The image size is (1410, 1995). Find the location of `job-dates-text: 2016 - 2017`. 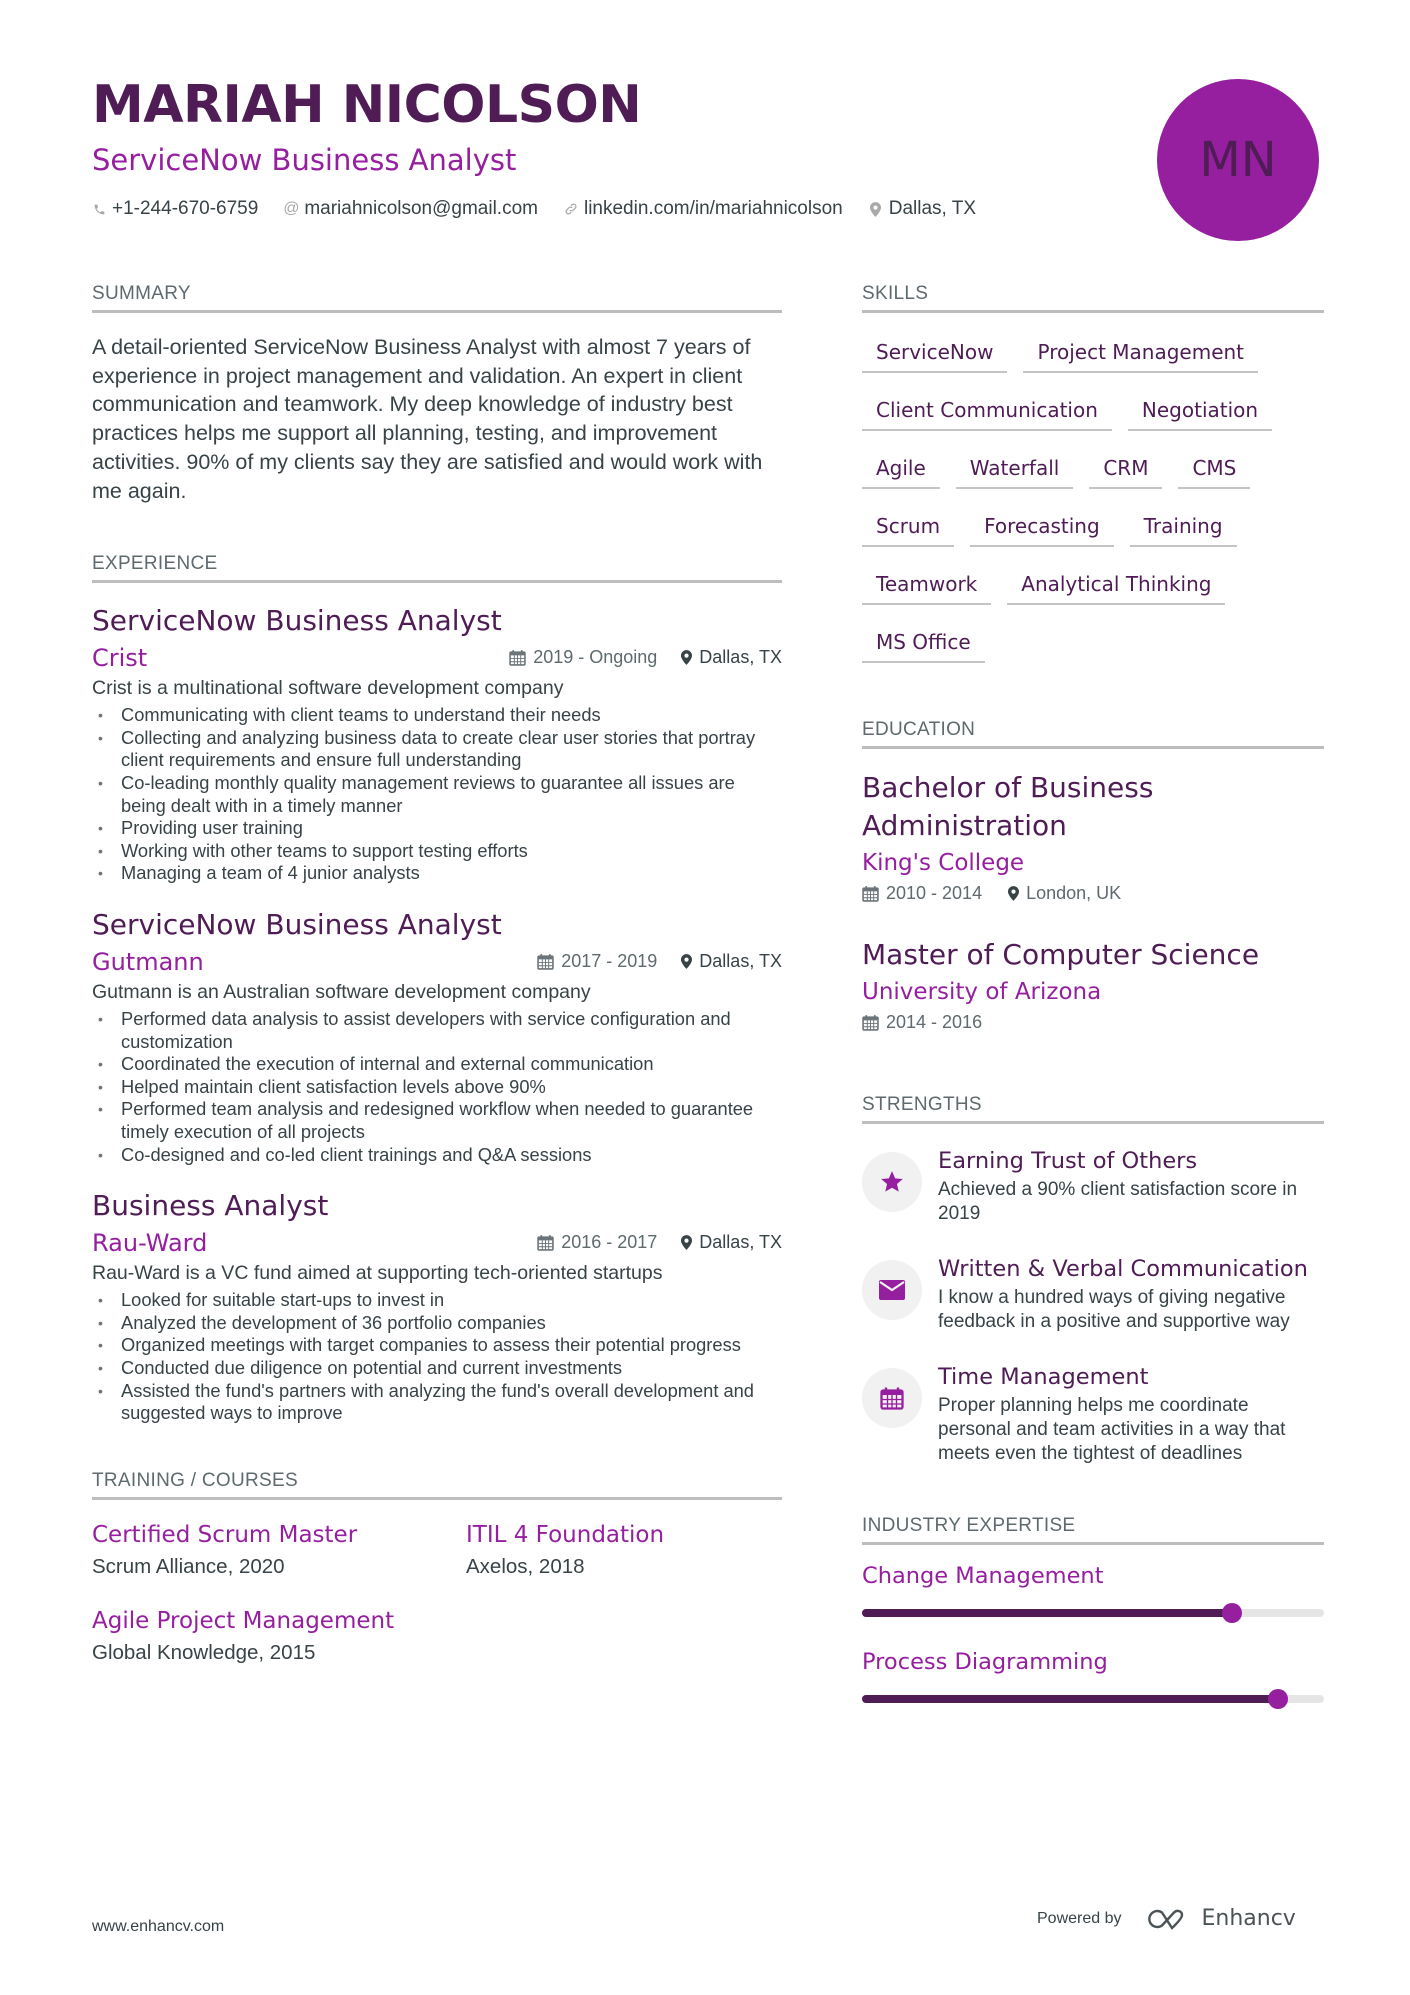

job-dates-text: 2016 - 2017 is located at coordinates (609, 1242).